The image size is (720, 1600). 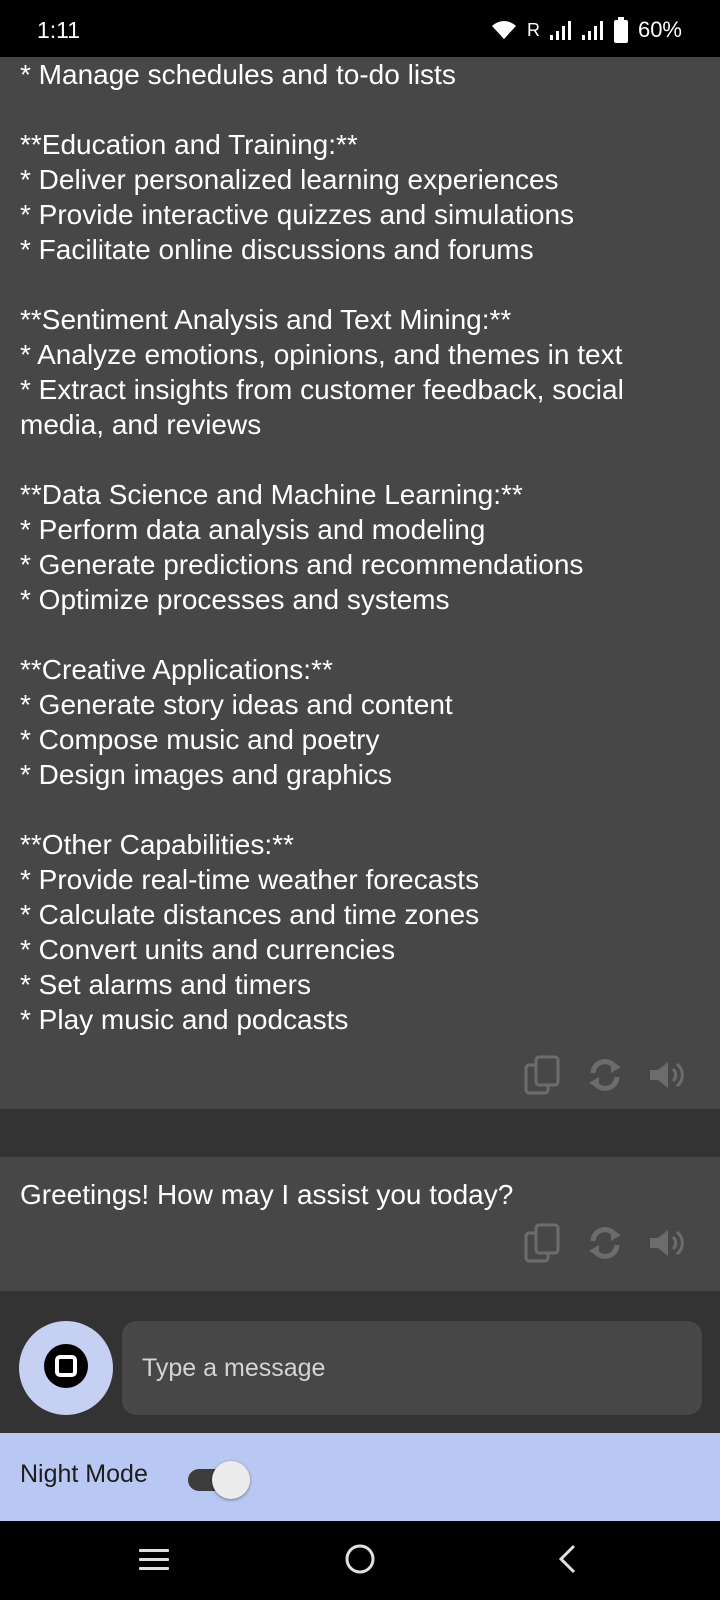 What do you see at coordinates (141, 424) in the screenshot?
I see `message-line: media, and reviews` at bounding box center [141, 424].